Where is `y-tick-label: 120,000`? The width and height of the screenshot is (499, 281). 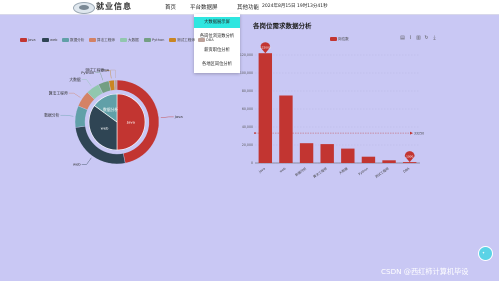
y-tick-label: 120,000 is located at coordinates (246, 55).